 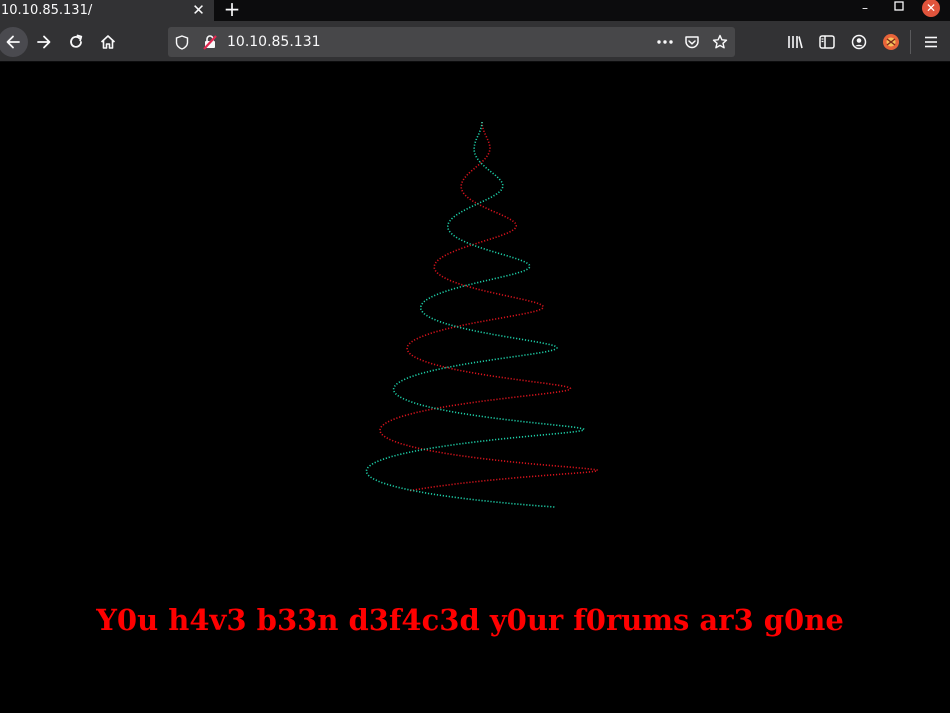 I want to click on tab-strip: 10.10.85.131/ ✕ + – ✕, so click(x=475, y=10).